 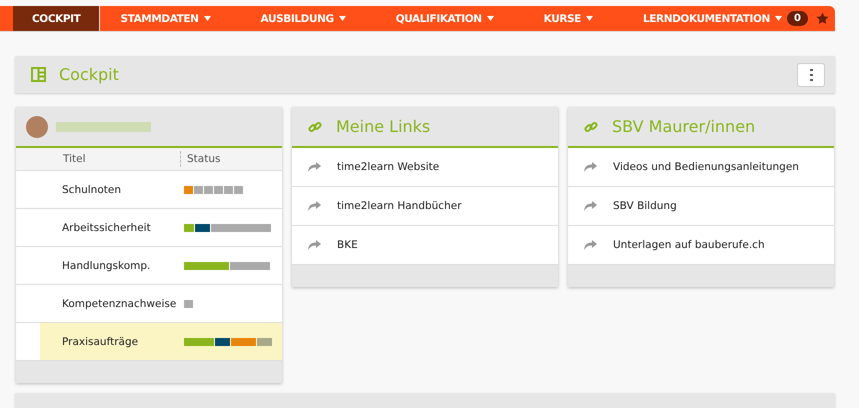 I want to click on row-title: Praxisaufträge, so click(x=100, y=342).